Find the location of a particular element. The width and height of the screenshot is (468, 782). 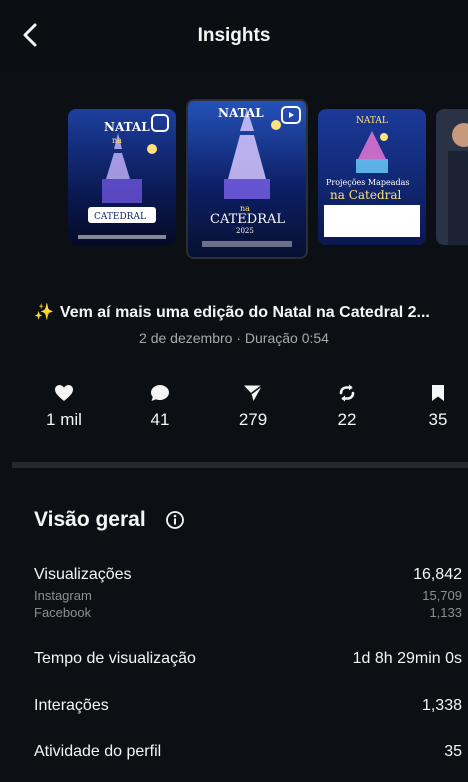

comments-stat: 41 is located at coordinates (160, 407).